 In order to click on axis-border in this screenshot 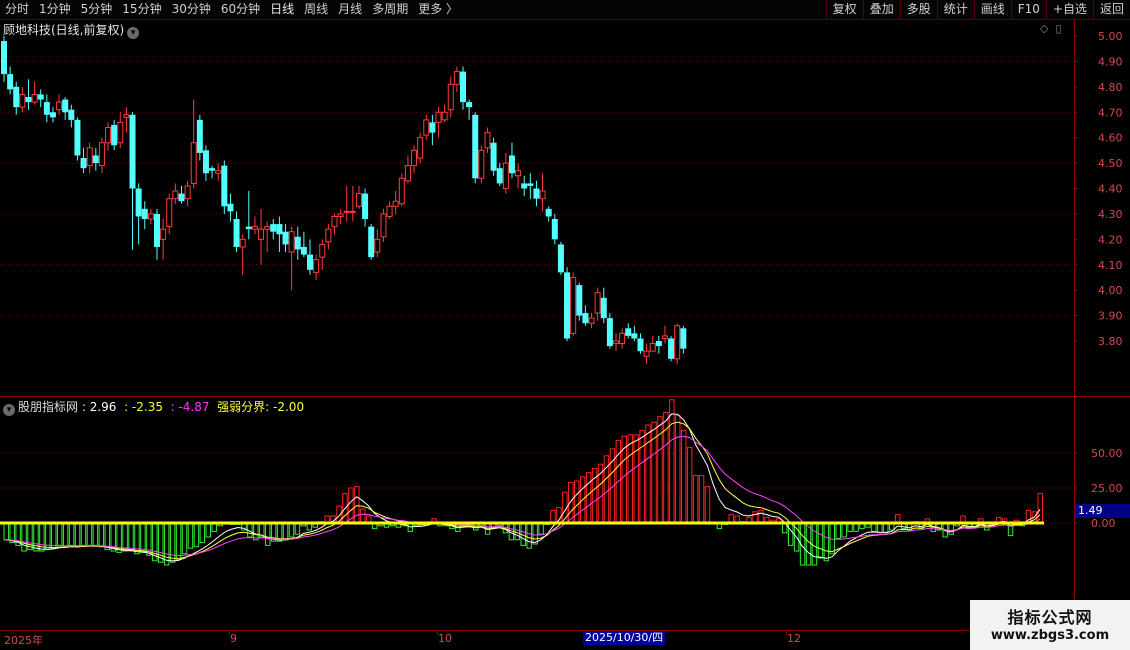, I will do `click(1074, 325)`.